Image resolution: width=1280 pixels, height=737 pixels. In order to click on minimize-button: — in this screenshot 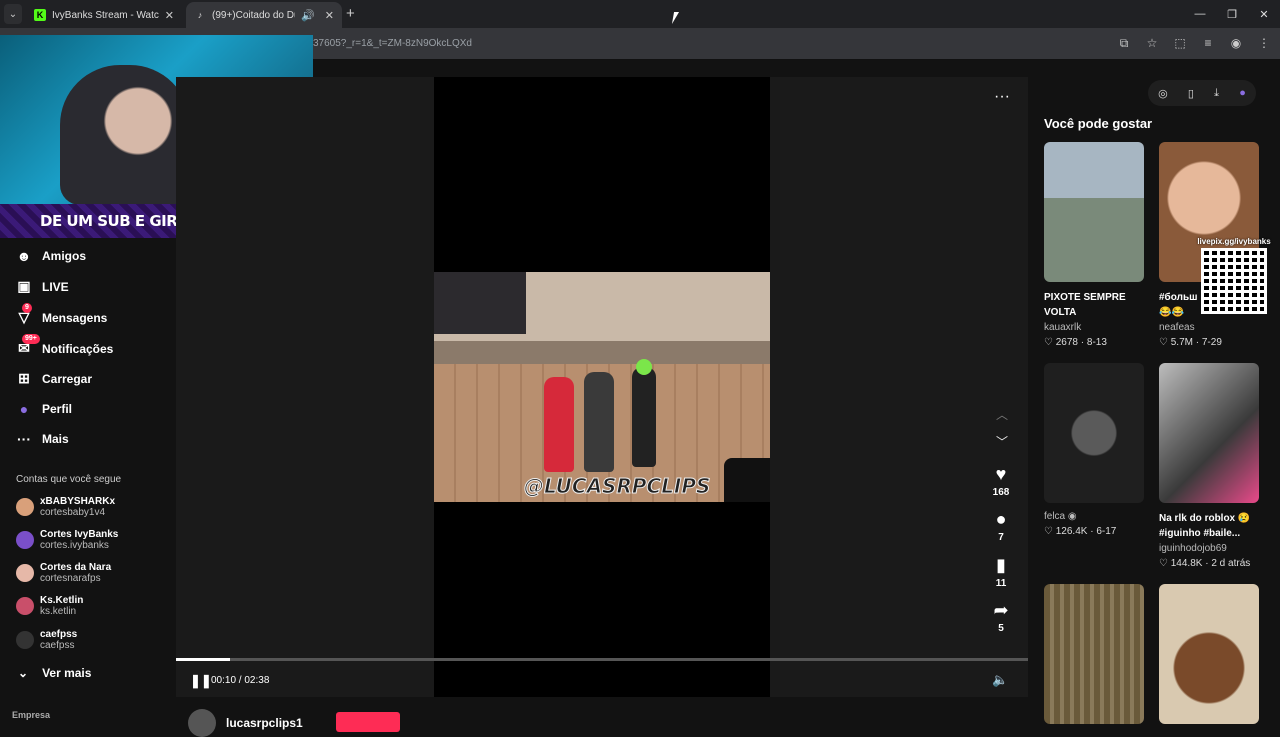, I will do `click(1200, 14)`.